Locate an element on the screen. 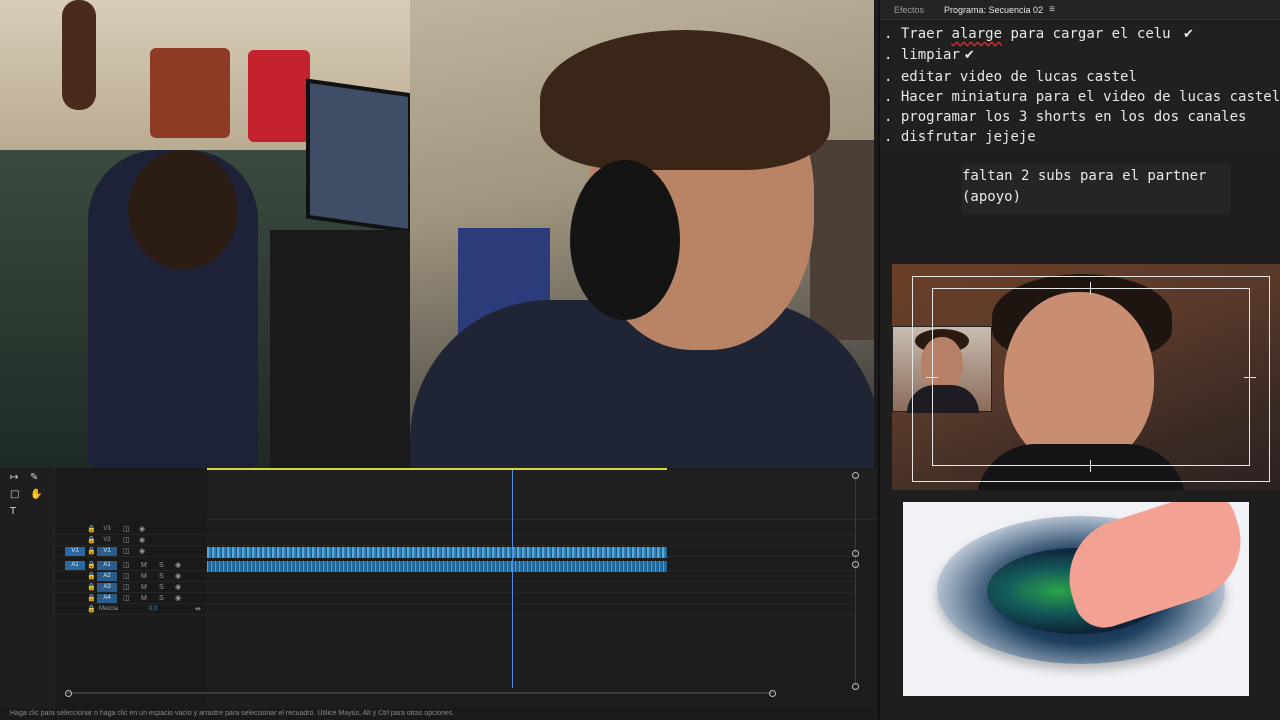 The height and width of the screenshot is (720, 1280). track-a2: 🔒 A2 ◫ M S ◉ is located at coordinates (455, 576).